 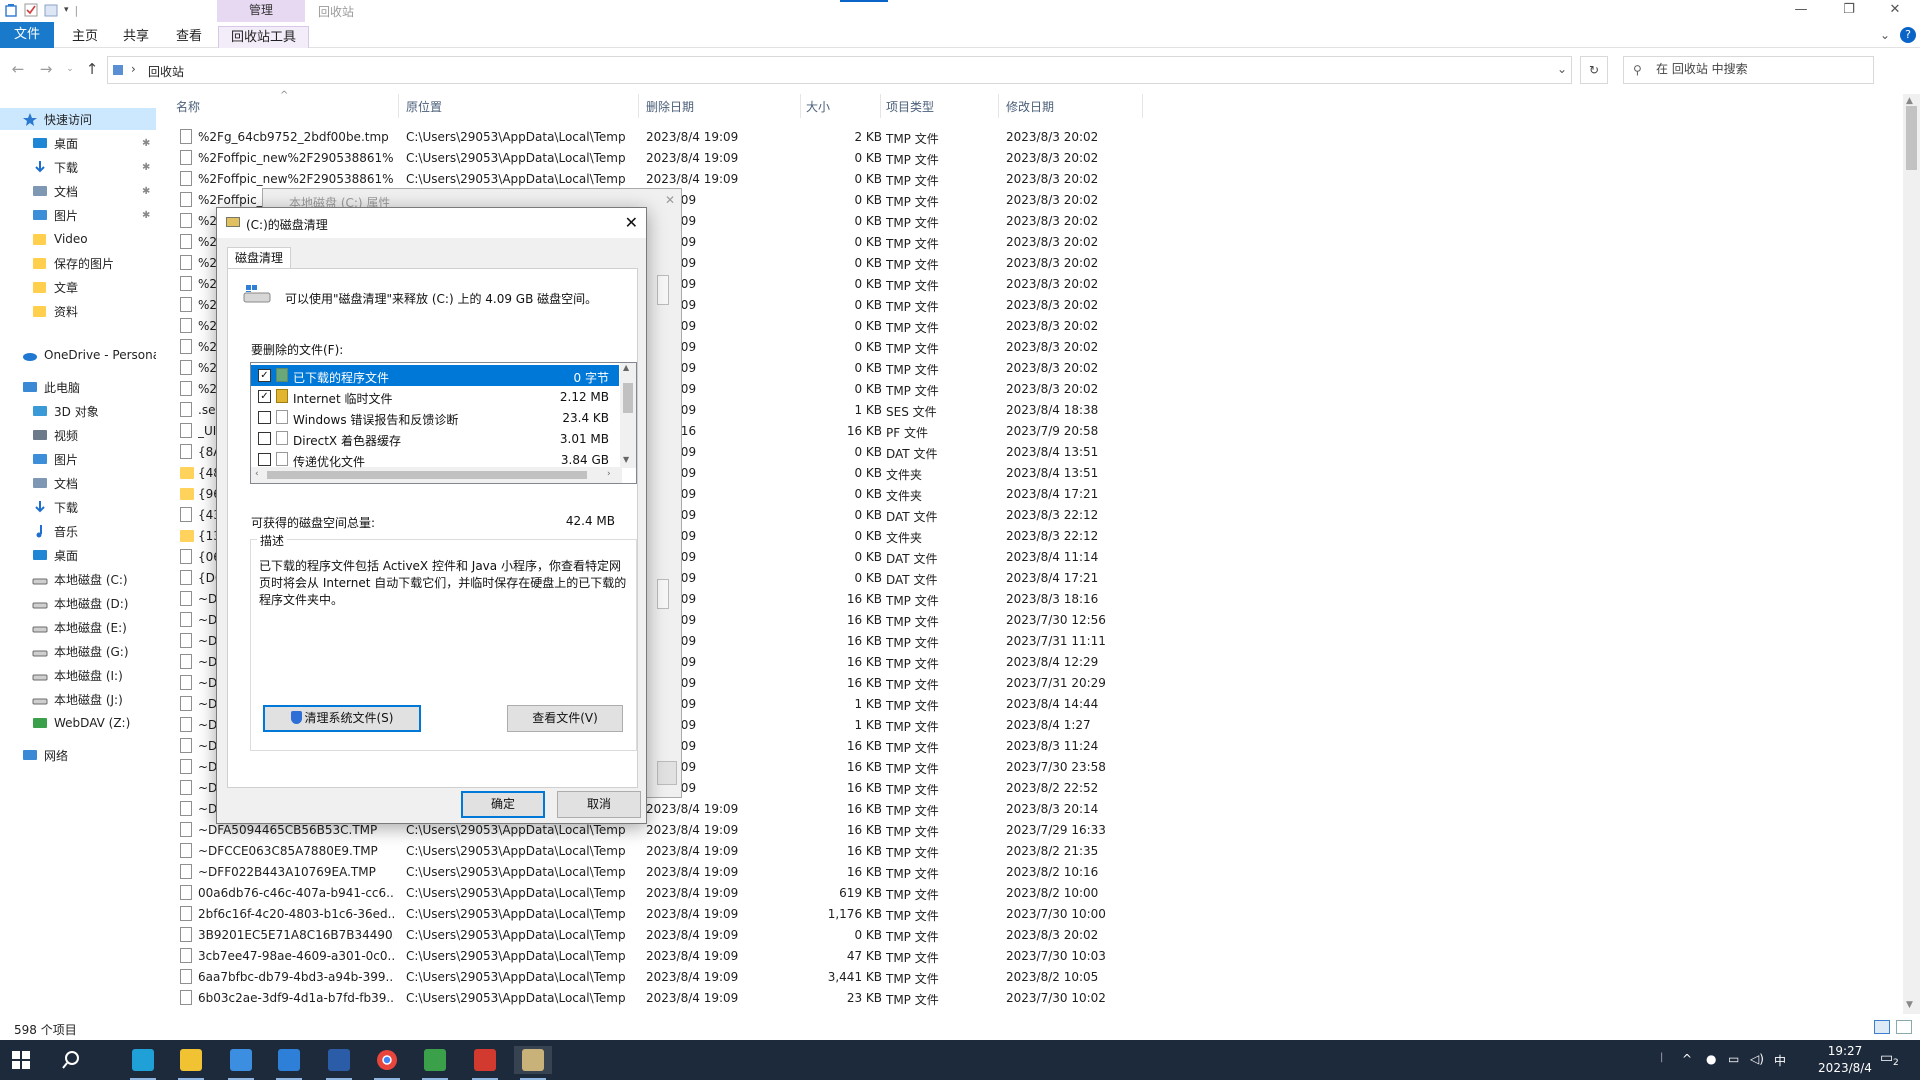 What do you see at coordinates (1849, 11) in the screenshot?
I see `restore-button: ❐` at bounding box center [1849, 11].